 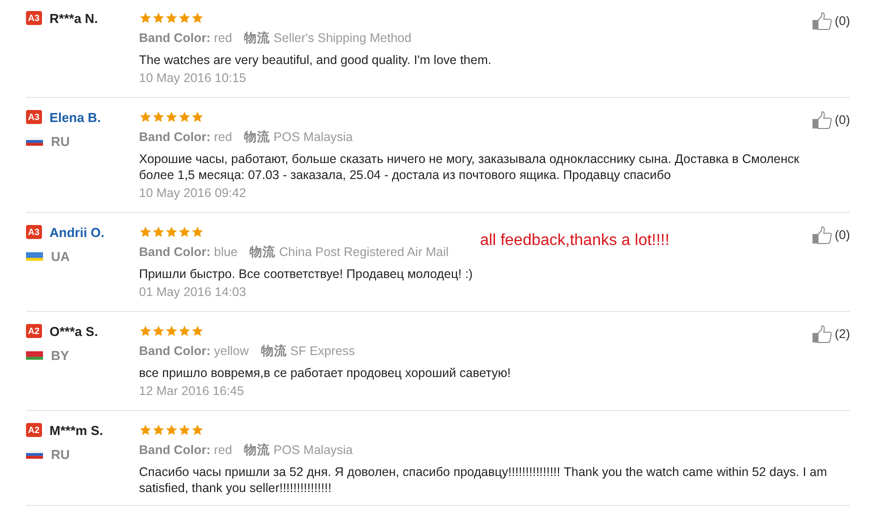 What do you see at coordinates (192, 392) in the screenshot?
I see `review-date: 12 Mar 2016 16:45` at bounding box center [192, 392].